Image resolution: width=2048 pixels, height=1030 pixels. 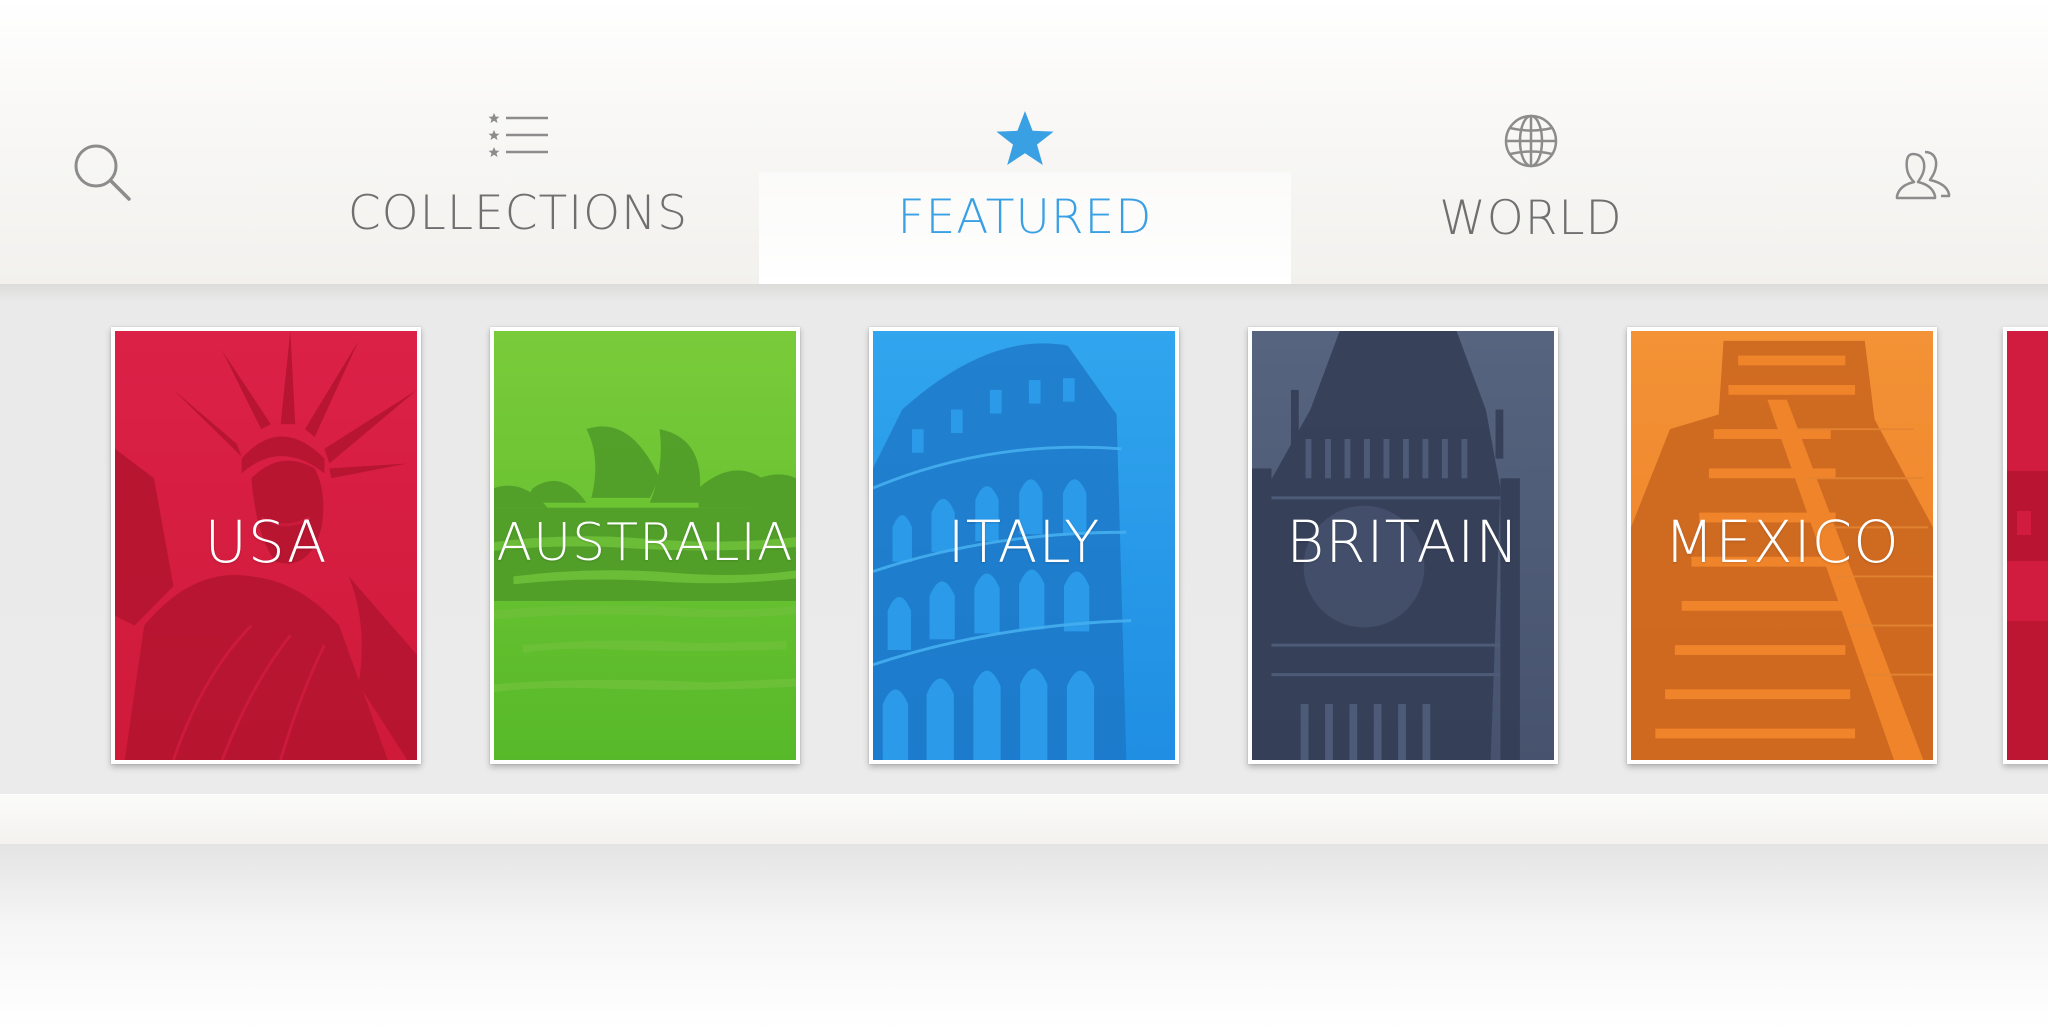 What do you see at coordinates (645, 543) in the screenshot?
I see `book-title: AUSTRALIA` at bounding box center [645, 543].